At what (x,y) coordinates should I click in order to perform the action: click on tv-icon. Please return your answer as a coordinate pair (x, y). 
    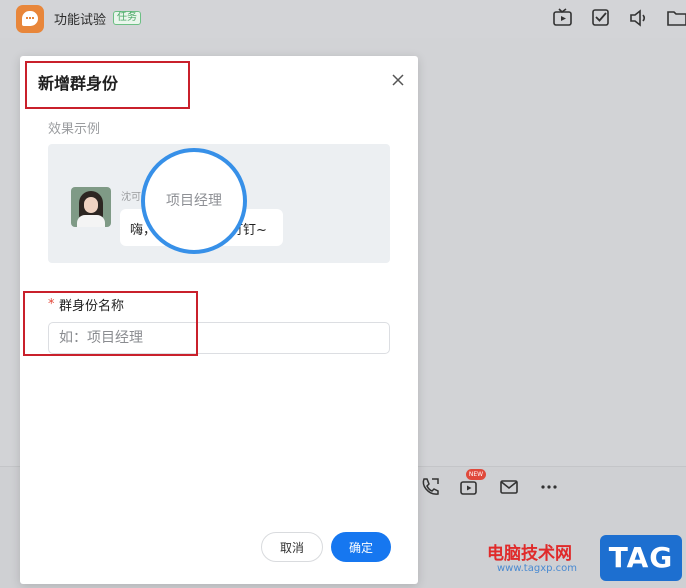
    Looking at the image, I should click on (563, 18).